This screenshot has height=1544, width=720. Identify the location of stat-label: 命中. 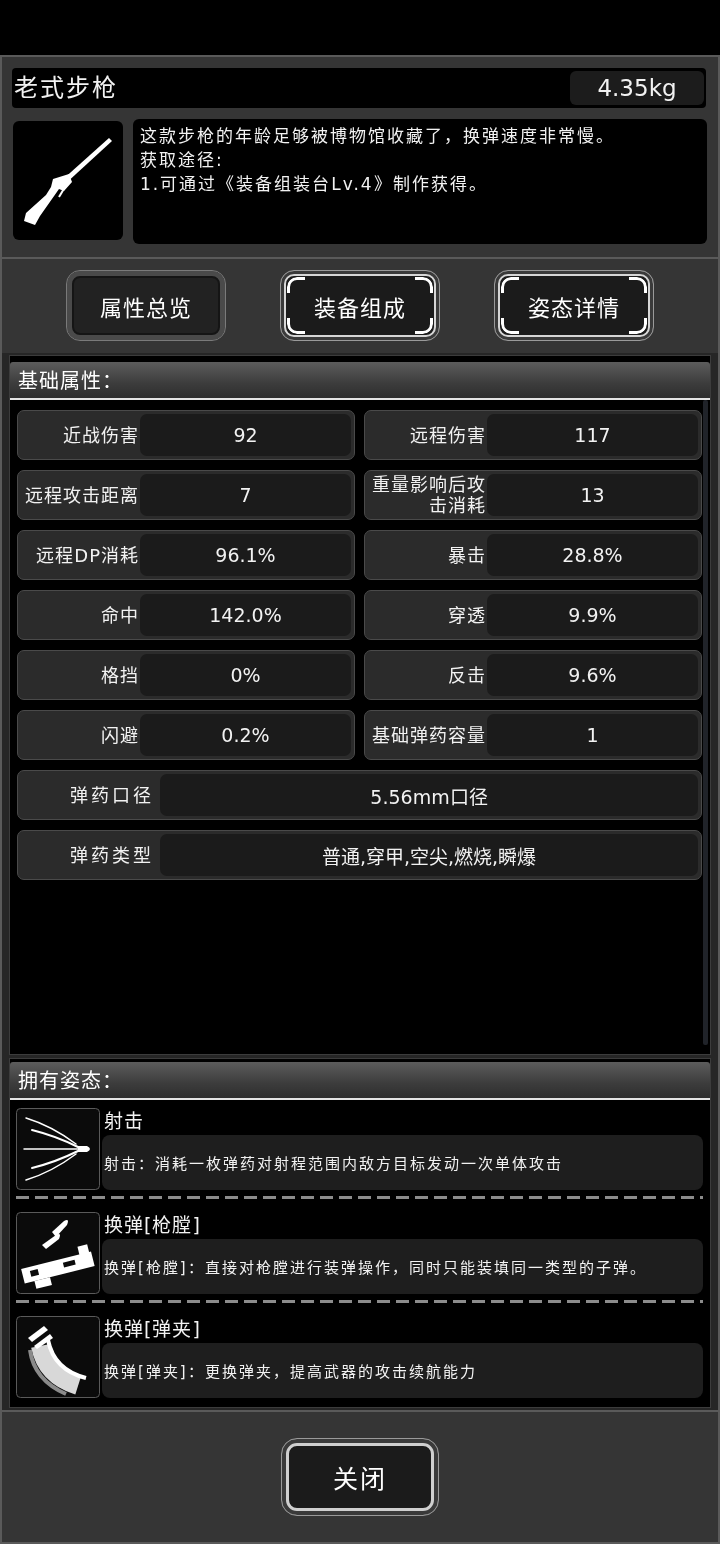
(120, 615).